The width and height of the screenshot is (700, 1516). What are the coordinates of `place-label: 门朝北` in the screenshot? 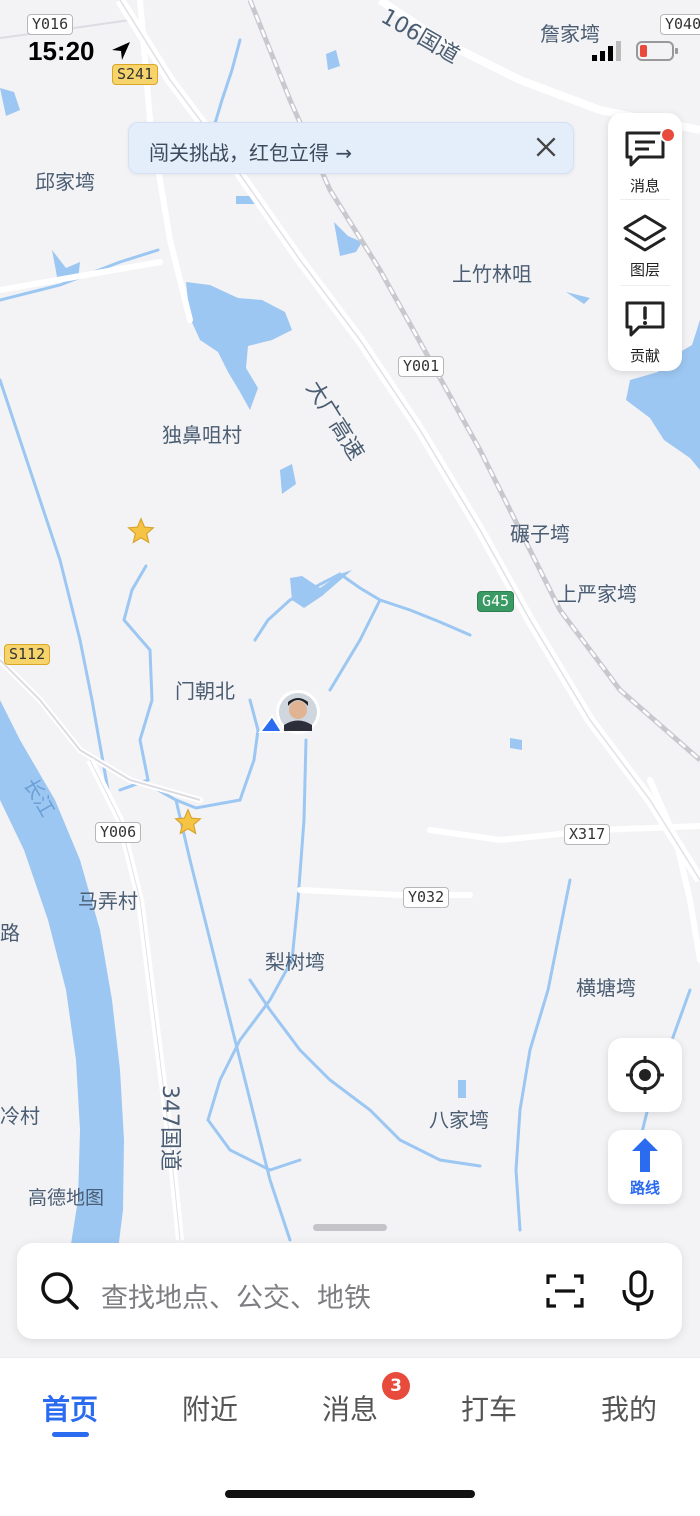 It's located at (205, 691).